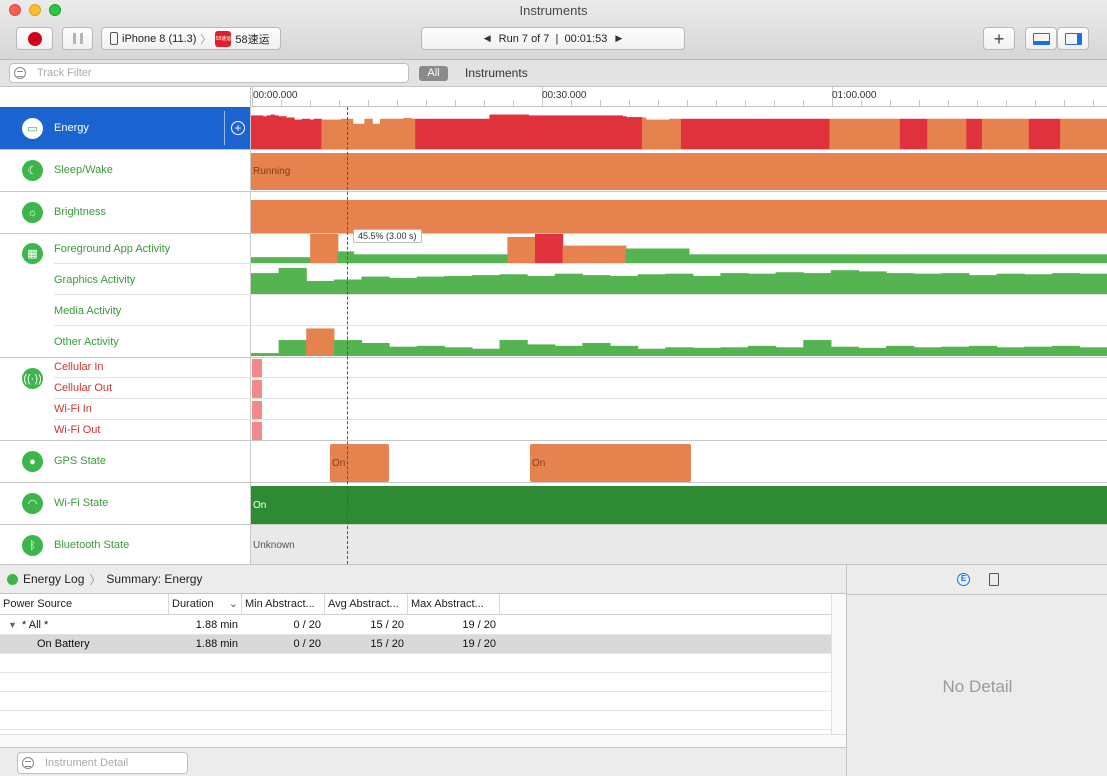 Image resolution: width=1107 pixels, height=776 pixels. I want to click on column-duration: Duration ⌄, so click(205, 604).